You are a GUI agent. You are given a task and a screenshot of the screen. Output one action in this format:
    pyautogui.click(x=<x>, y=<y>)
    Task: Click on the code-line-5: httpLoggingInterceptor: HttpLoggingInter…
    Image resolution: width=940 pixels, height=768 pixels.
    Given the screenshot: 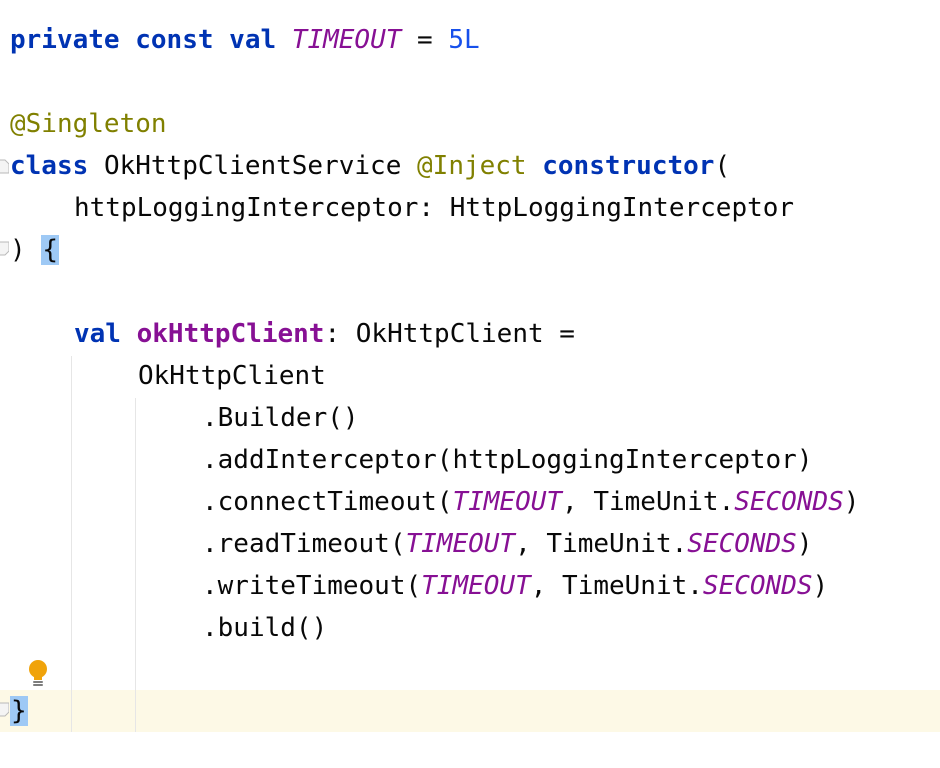 What is the action you would take?
    pyautogui.click(x=470, y=208)
    